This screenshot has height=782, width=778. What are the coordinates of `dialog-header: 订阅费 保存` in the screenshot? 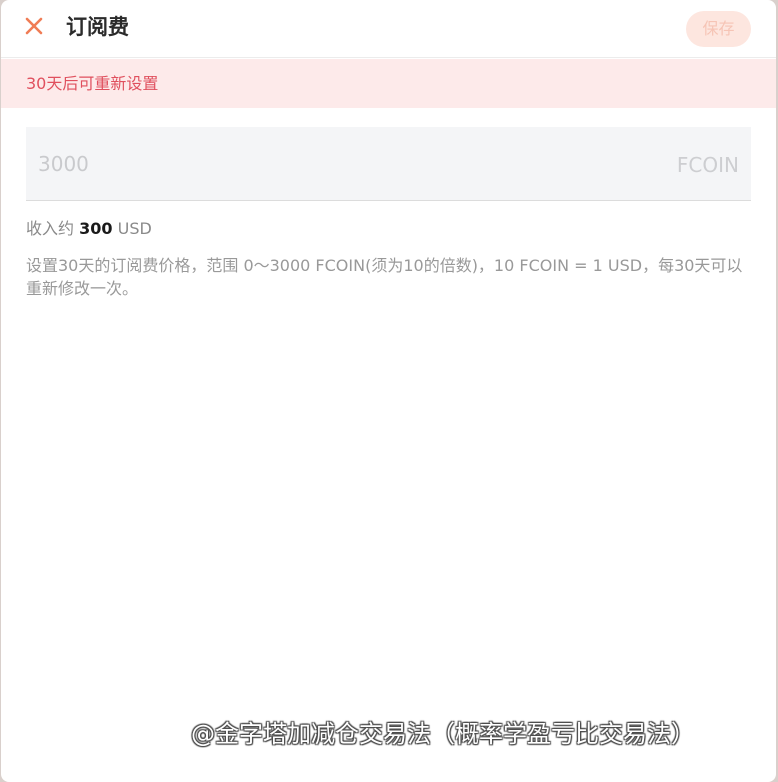 It's located at (388, 29).